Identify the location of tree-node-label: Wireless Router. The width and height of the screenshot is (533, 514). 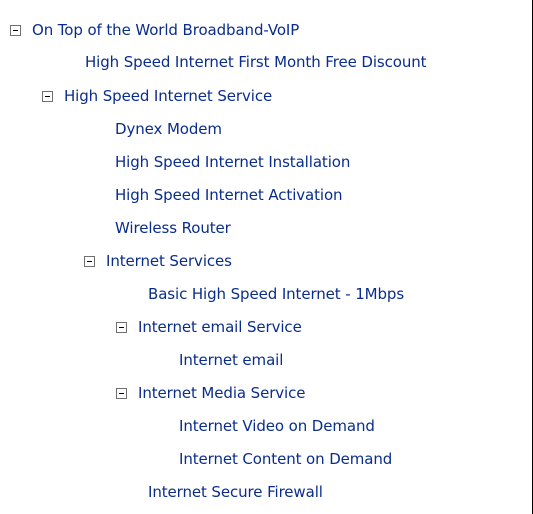
(173, 228).